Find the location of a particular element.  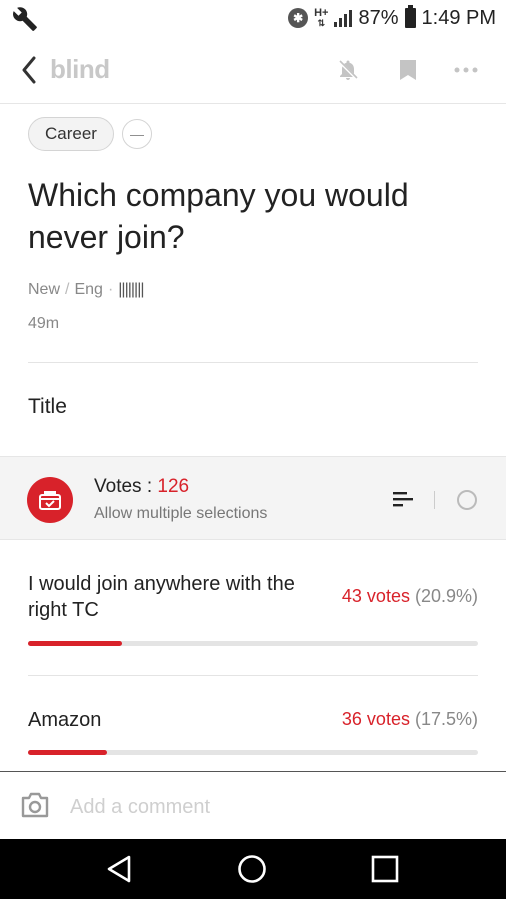

app-header: blind is located at coordinates (253, 70).